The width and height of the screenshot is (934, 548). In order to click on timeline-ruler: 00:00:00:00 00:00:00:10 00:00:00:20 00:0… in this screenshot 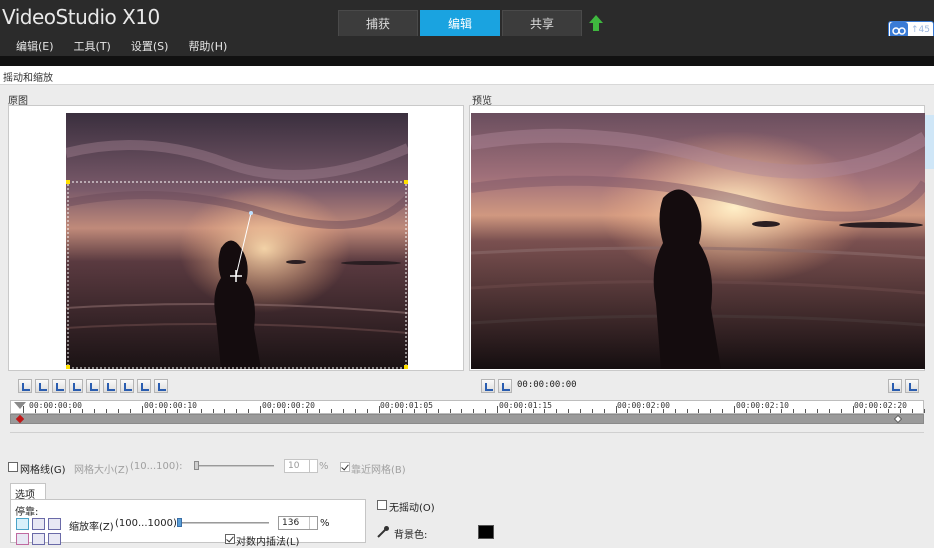, I will do `click(467, 407)`.